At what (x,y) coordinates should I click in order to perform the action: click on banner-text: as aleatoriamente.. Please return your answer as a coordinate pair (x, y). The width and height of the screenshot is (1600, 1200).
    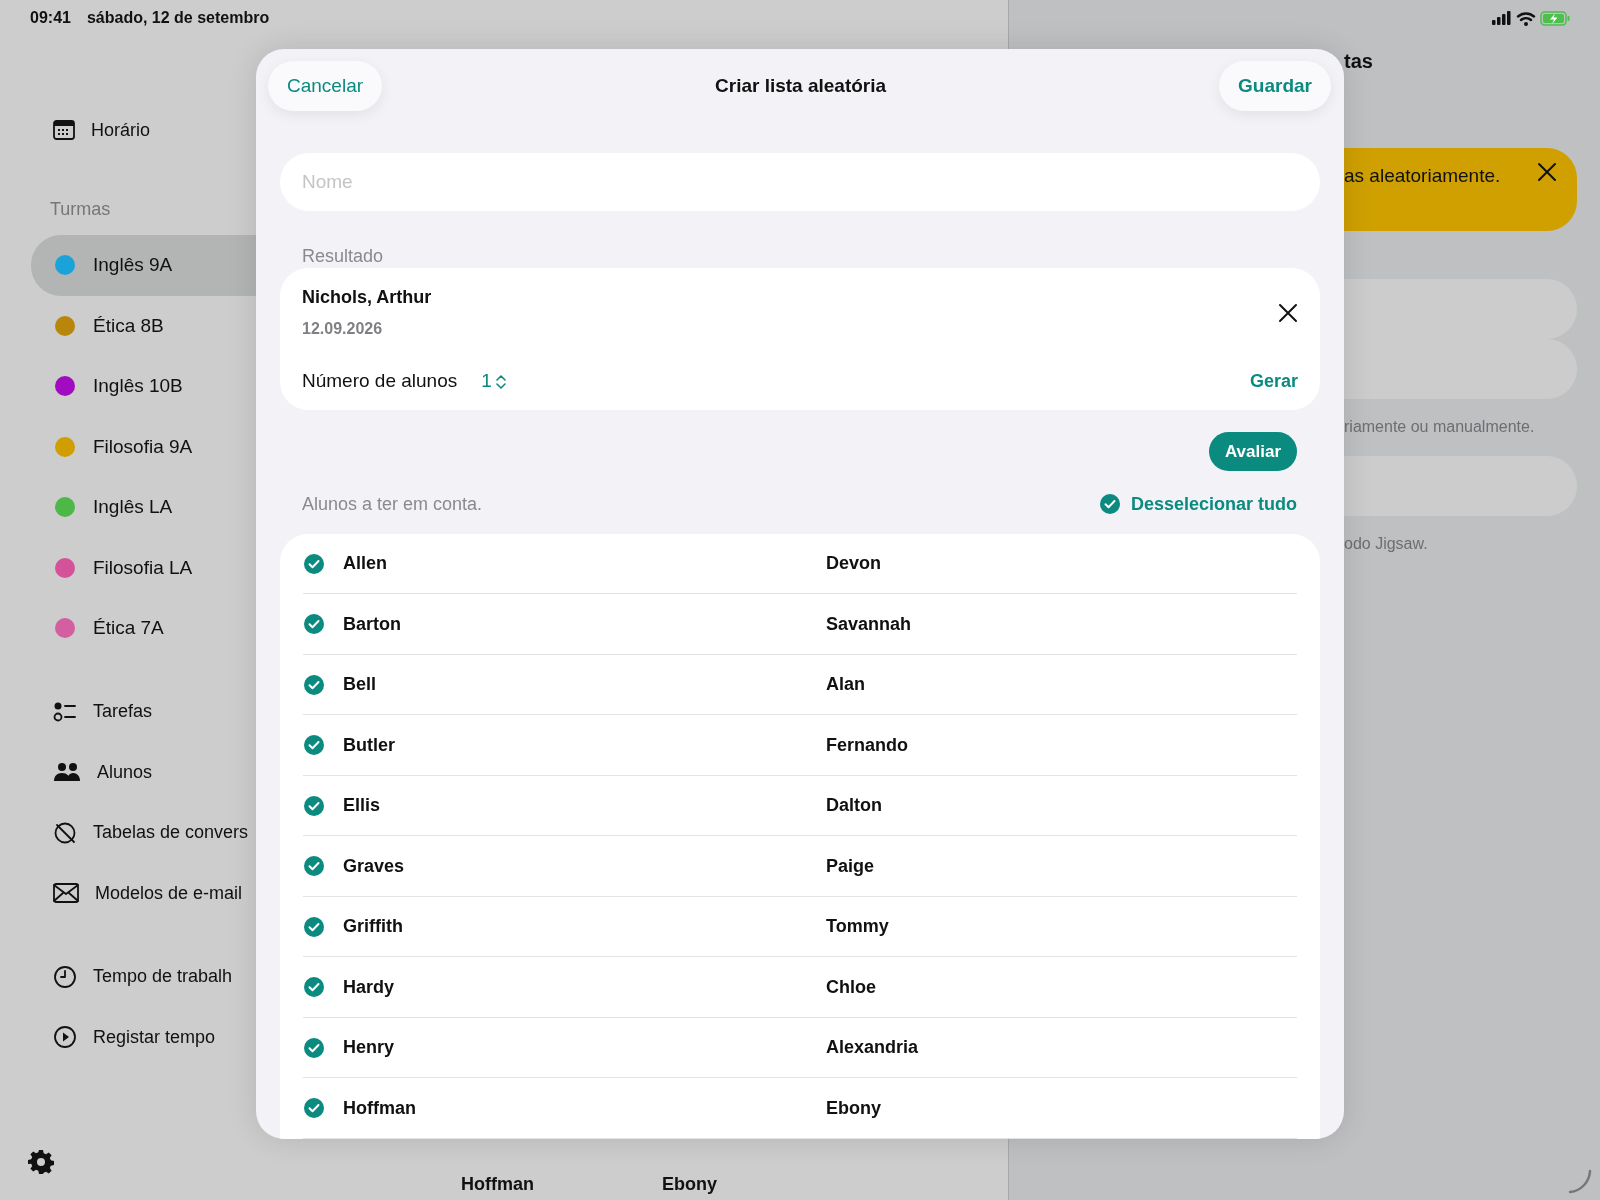
    Looking at the image, I should click on (1422, 176).